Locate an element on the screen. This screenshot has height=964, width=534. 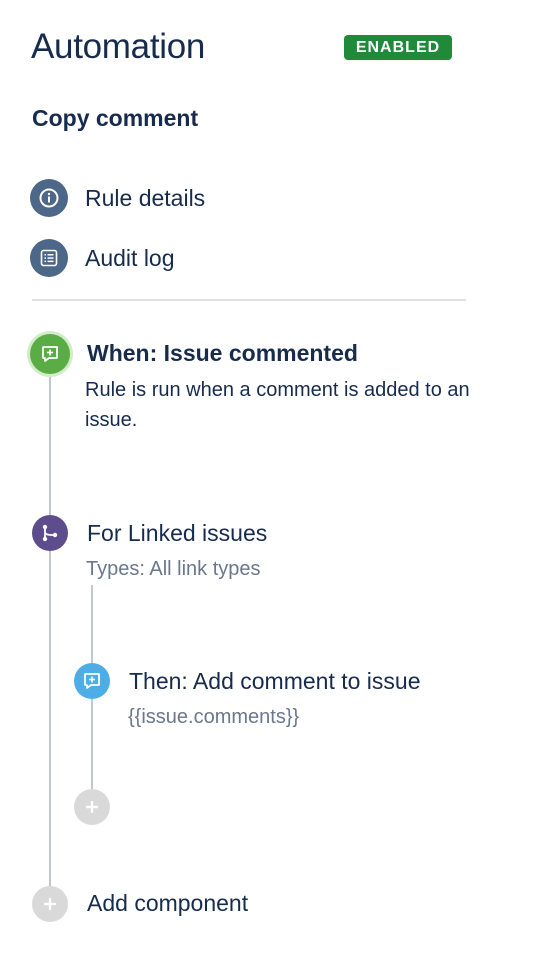
branch-node is located at coordinates (50, 533).